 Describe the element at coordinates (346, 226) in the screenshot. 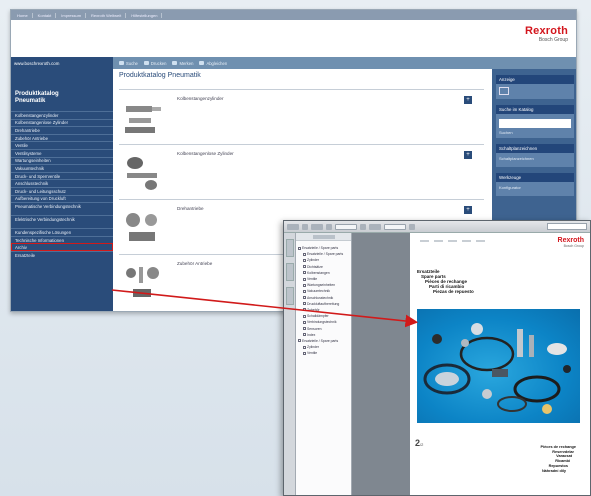

I see `page-input` at that location.